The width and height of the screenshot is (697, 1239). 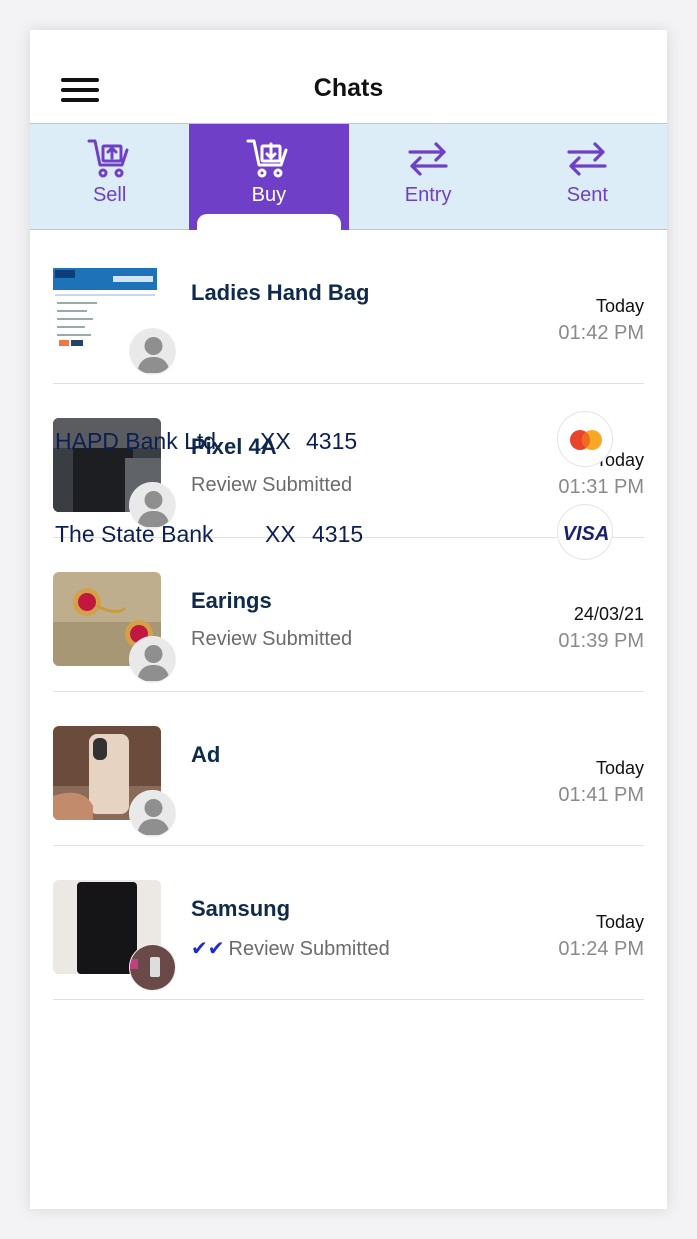 I want to click on chat-subtitle: ✔✔ Review Submitted, so click(x=290, y=948).